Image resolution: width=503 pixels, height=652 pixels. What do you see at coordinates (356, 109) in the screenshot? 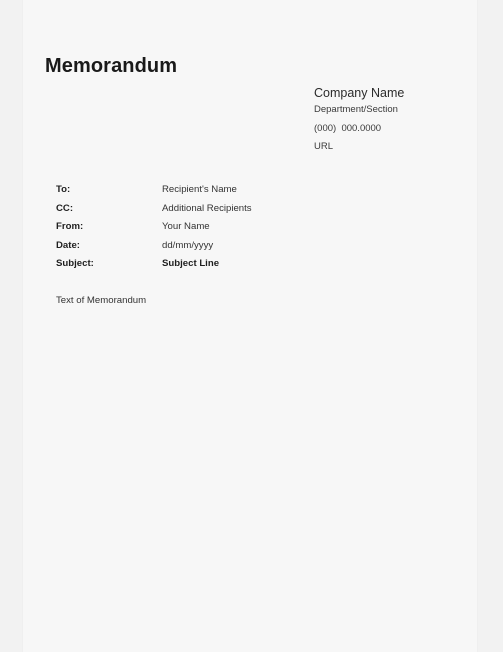
I see `company-department: Department/Section` at bounding box center [356, 109].